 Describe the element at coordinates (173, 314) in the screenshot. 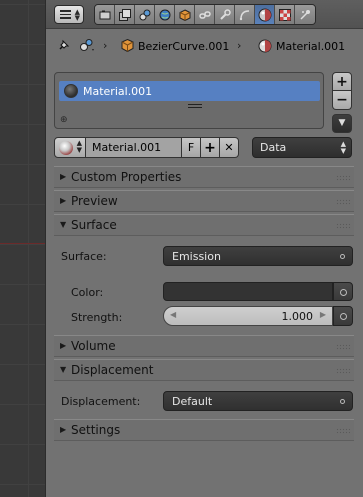

I see `decrement-arrow-icon: ◀` at that location.